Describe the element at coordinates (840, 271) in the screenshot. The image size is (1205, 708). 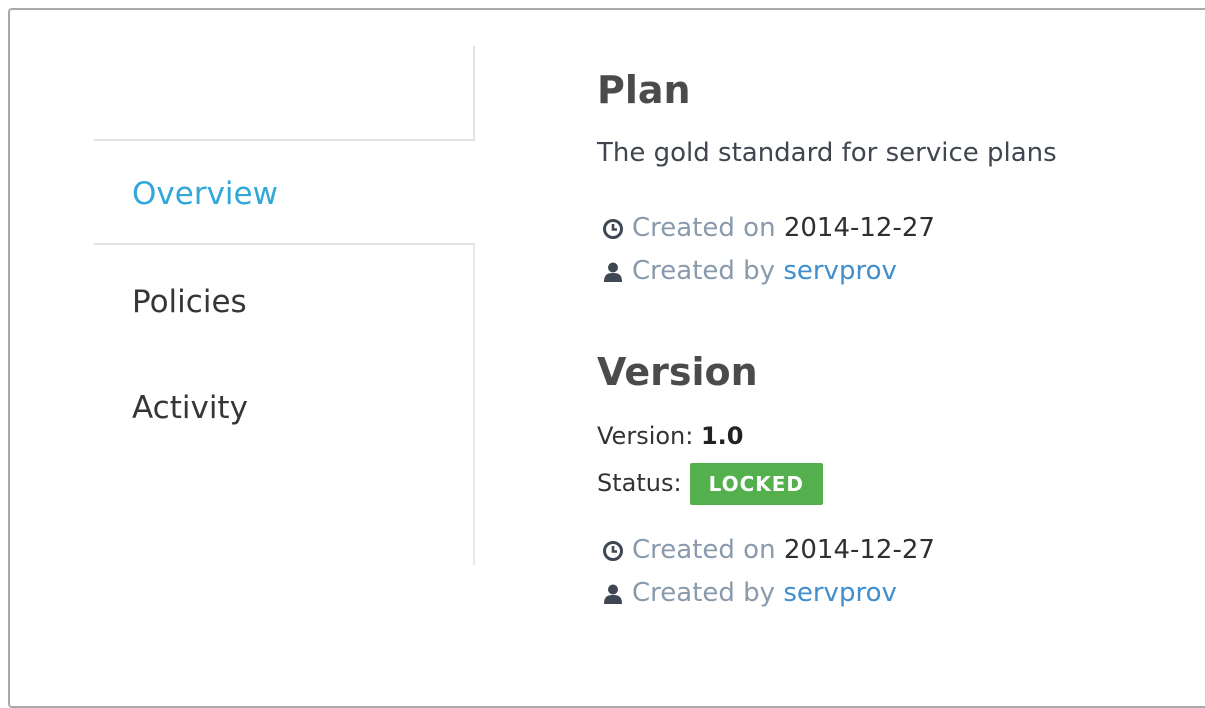
I see `plan-created-by-link: servprov` at that location.